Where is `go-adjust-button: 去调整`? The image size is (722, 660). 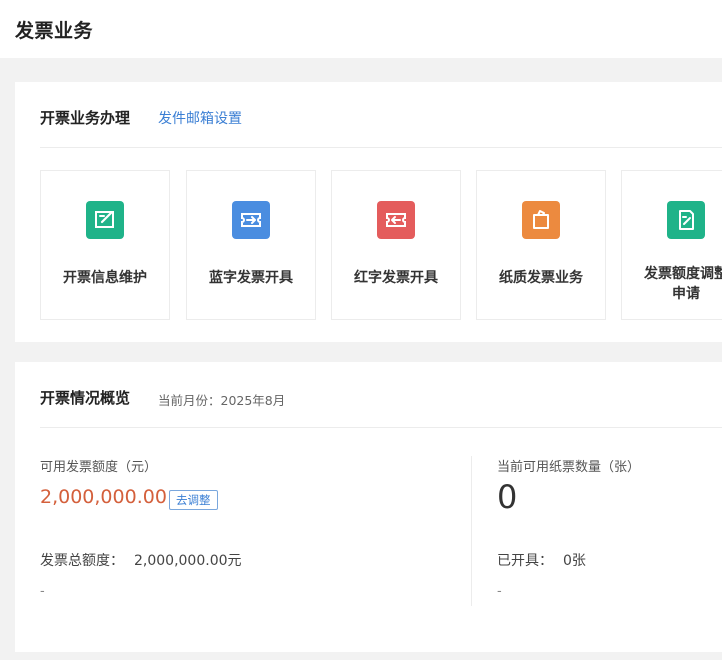 go-adjust-button: 去调整 is located at coordinates (193, 500).